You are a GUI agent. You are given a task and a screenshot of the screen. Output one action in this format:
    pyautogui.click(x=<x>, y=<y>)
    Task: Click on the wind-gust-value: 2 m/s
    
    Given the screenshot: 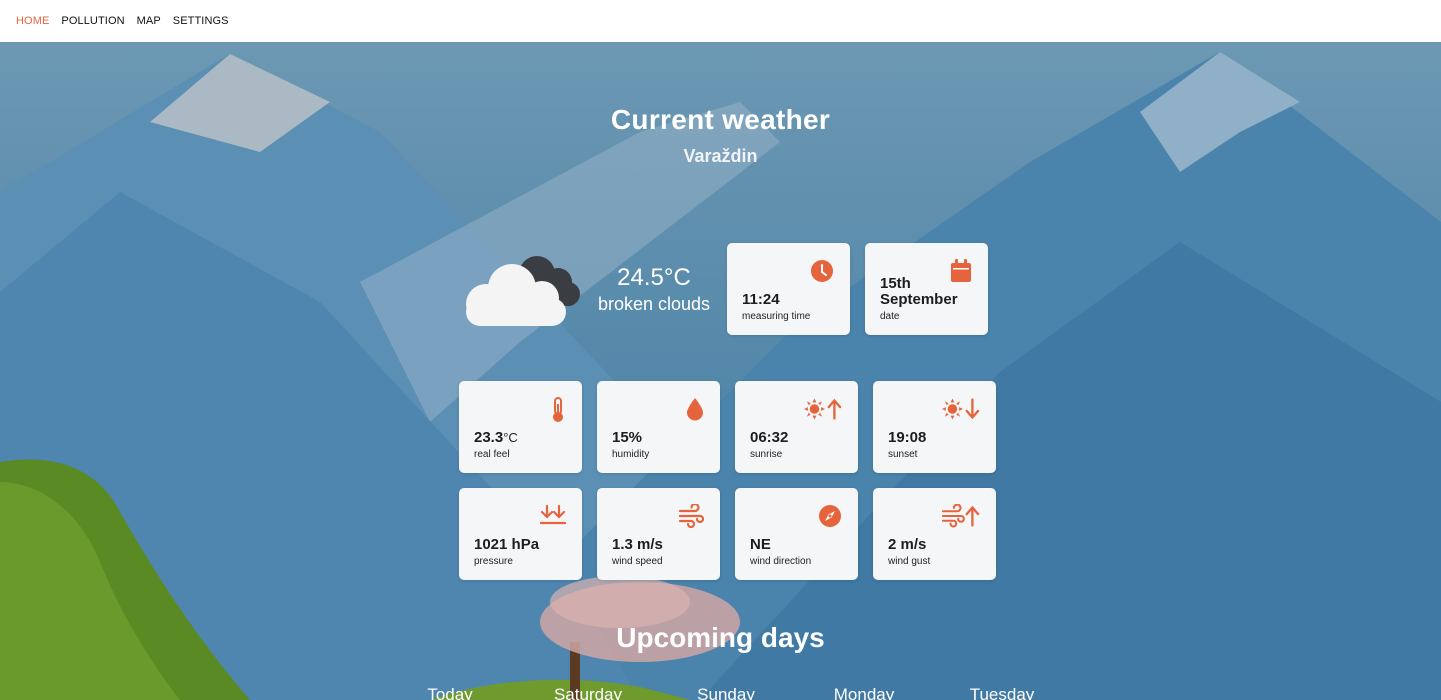 What is the action you would take?
    pyautogui.click(x=907, y=544)
    